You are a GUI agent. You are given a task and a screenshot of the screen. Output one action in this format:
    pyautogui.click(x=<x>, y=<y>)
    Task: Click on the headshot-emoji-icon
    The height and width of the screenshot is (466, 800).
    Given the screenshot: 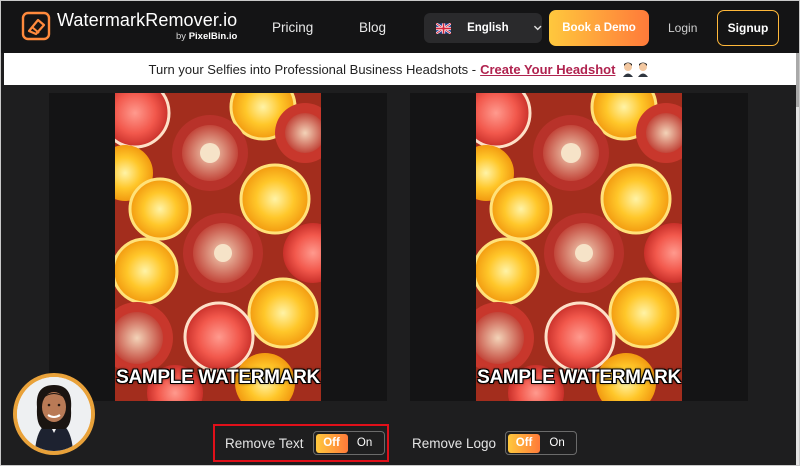 What is the action you would take?
    pyautogui.click(x=636, y=69)
    